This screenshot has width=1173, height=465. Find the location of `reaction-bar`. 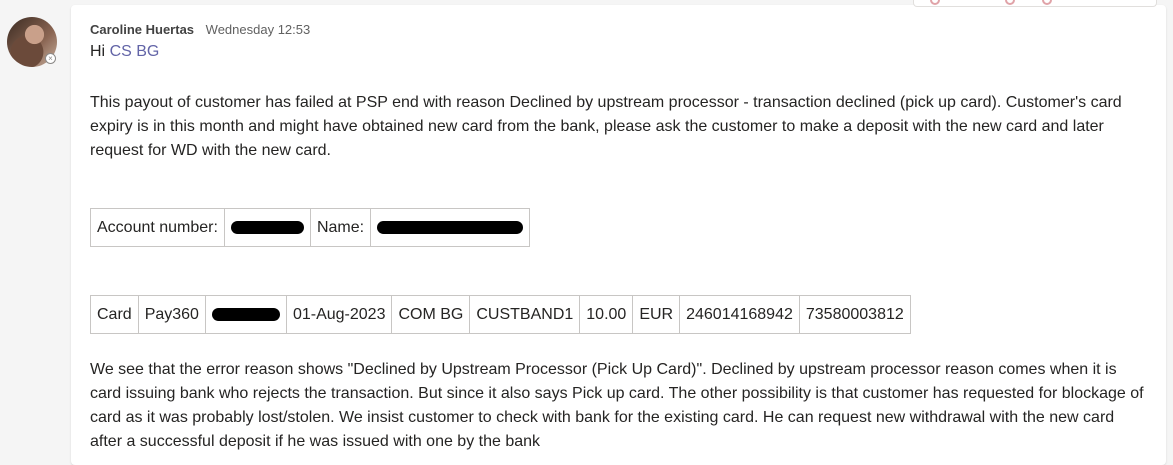

reaction-bar is located at coordinates (1035, 3).